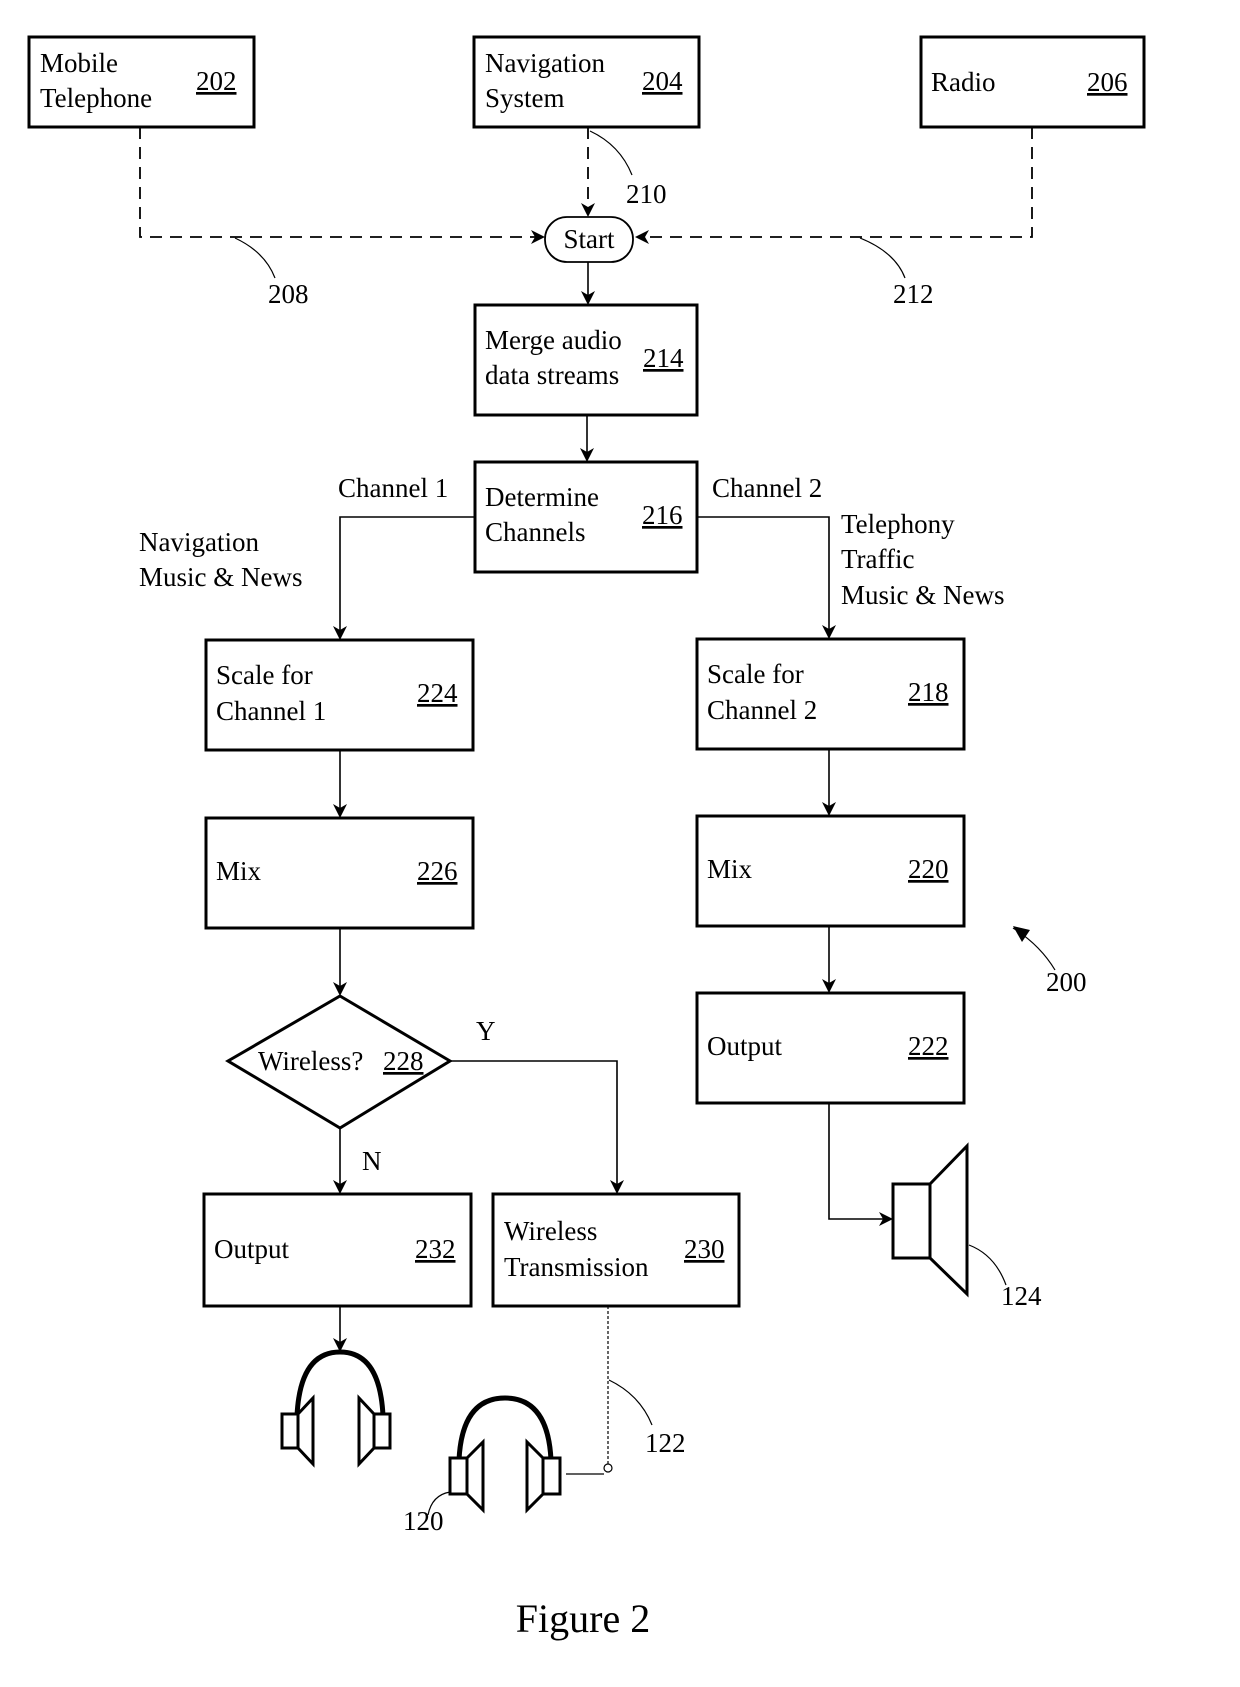 The width and height of the screenshot is (1240, 1687). I want to click on node-ref: 204, so click(662, 81).